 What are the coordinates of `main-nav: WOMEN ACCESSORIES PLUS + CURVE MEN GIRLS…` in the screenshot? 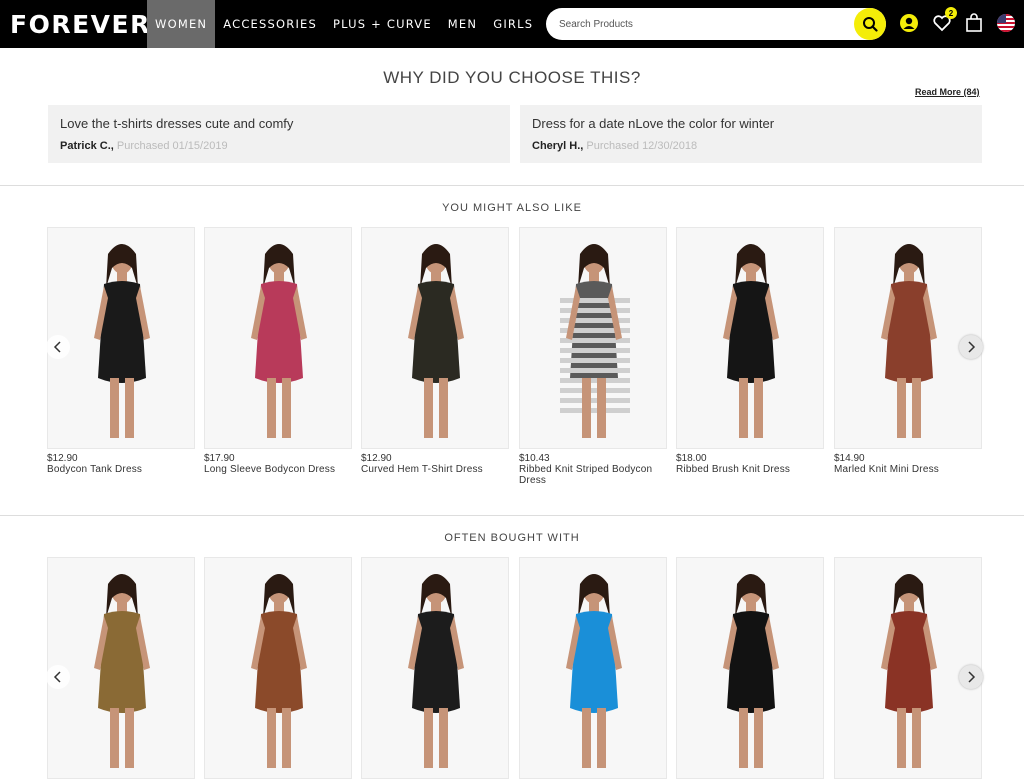 It's located at (369, 24).